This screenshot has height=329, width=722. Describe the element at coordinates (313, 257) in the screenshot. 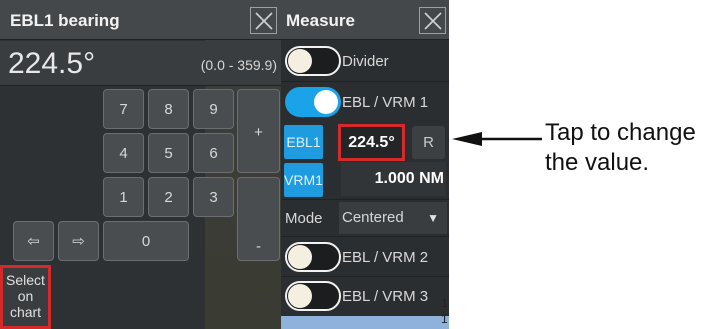

I see `ebl-vrm2-toggle` at that location.